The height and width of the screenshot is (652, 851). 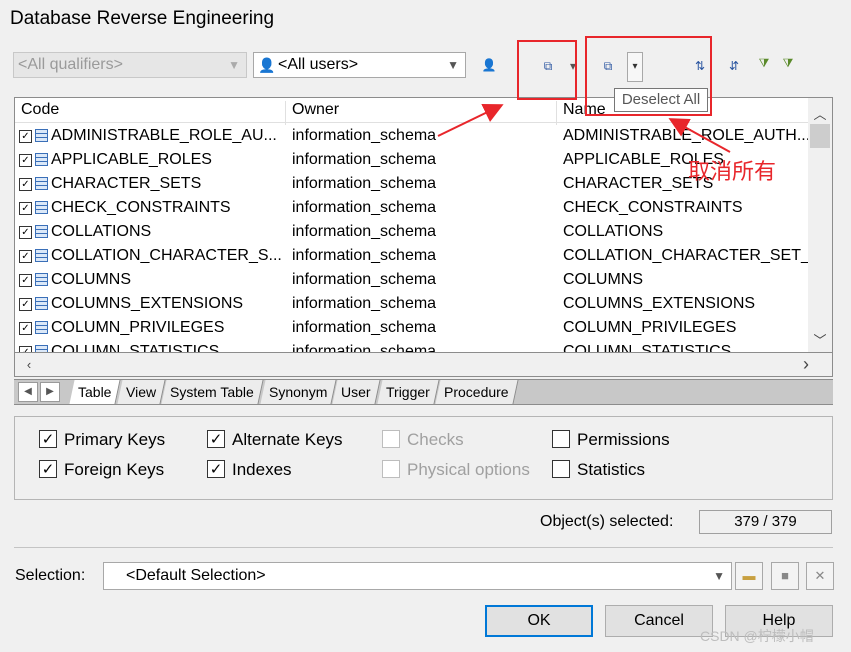 What do you see at coordinates (732, 172) in the screenshot?
I see `annotation-text: 取消所有` at bounding box center [732, 172].